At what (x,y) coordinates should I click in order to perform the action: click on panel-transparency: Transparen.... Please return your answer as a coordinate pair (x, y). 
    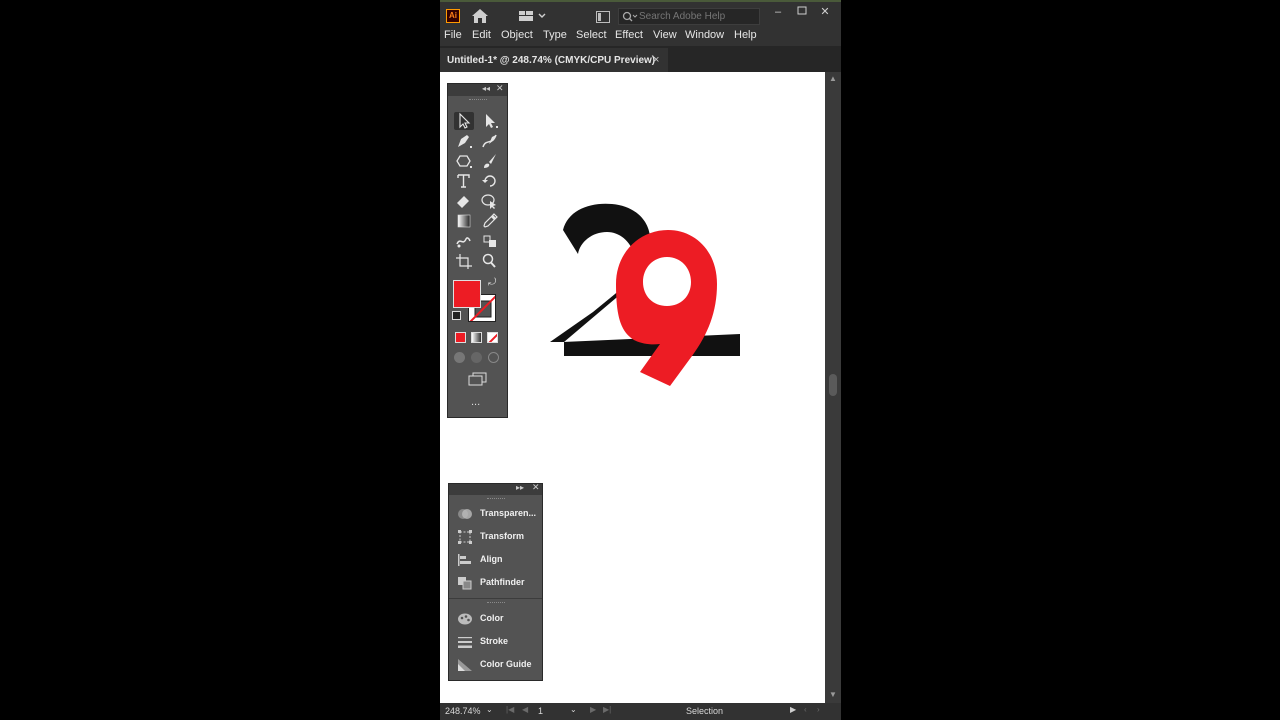
    Looking at the image, I should click on (495, 514).